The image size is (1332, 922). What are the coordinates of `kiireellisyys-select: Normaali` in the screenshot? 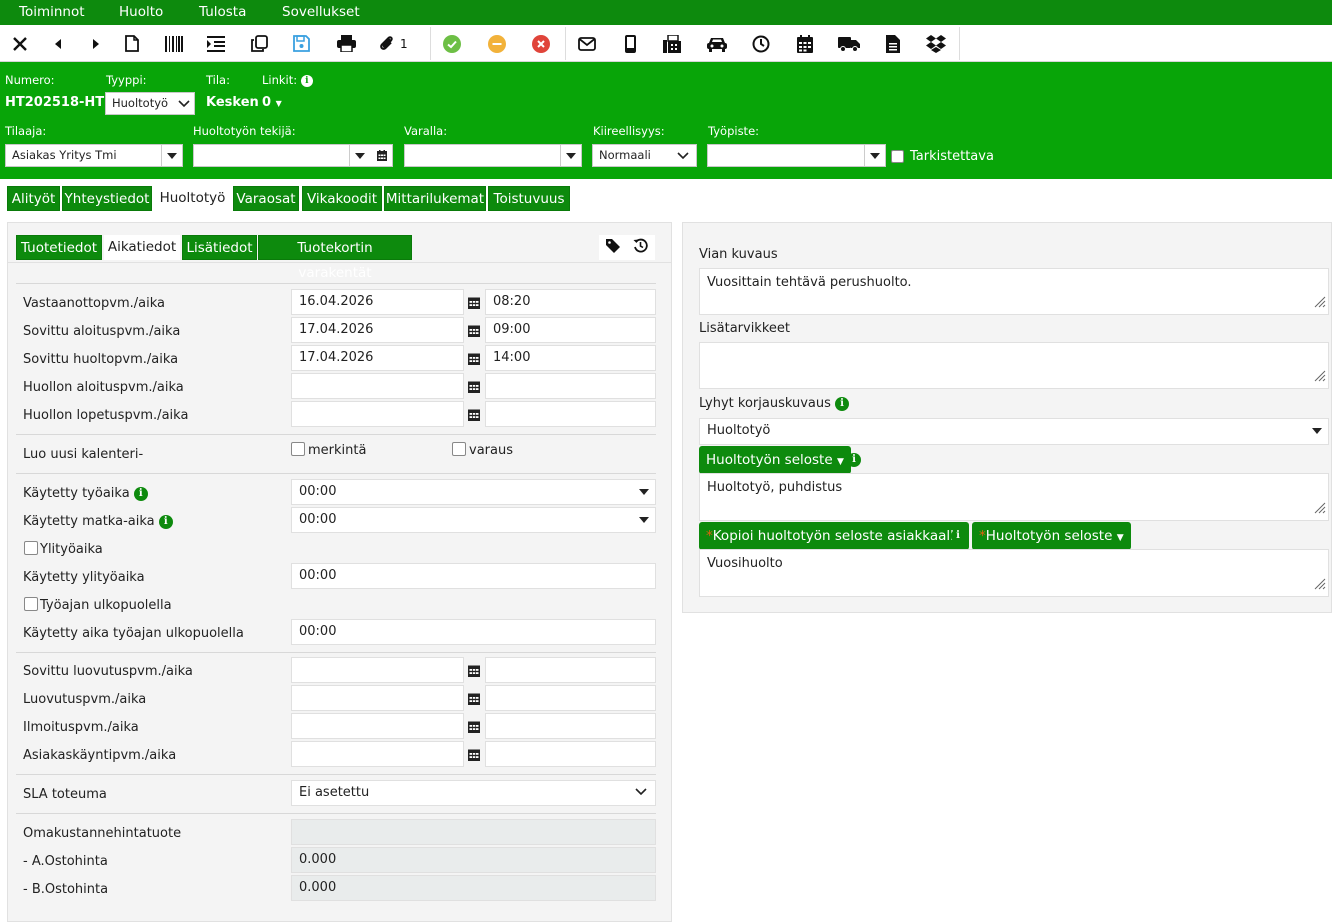 It's located at (644, 155).